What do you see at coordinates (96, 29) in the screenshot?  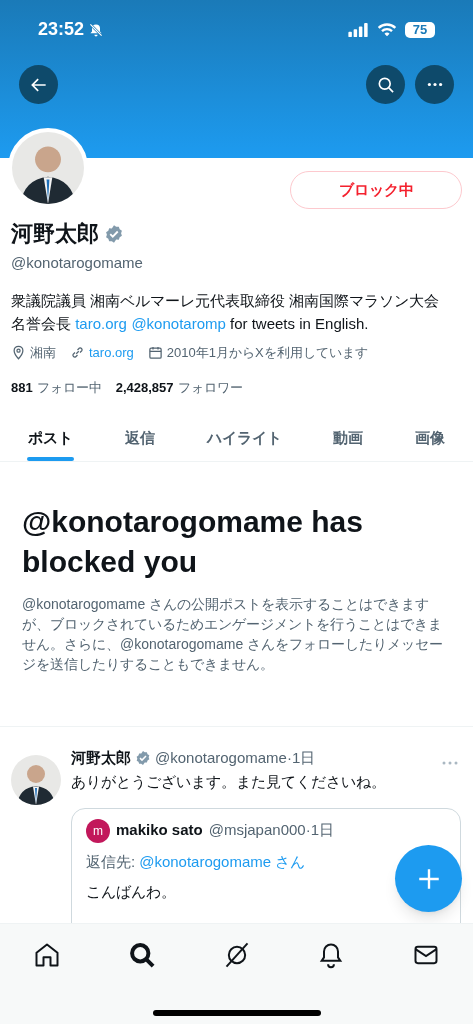 I see `muted-bell-icon` at bounding box center [96, 29].